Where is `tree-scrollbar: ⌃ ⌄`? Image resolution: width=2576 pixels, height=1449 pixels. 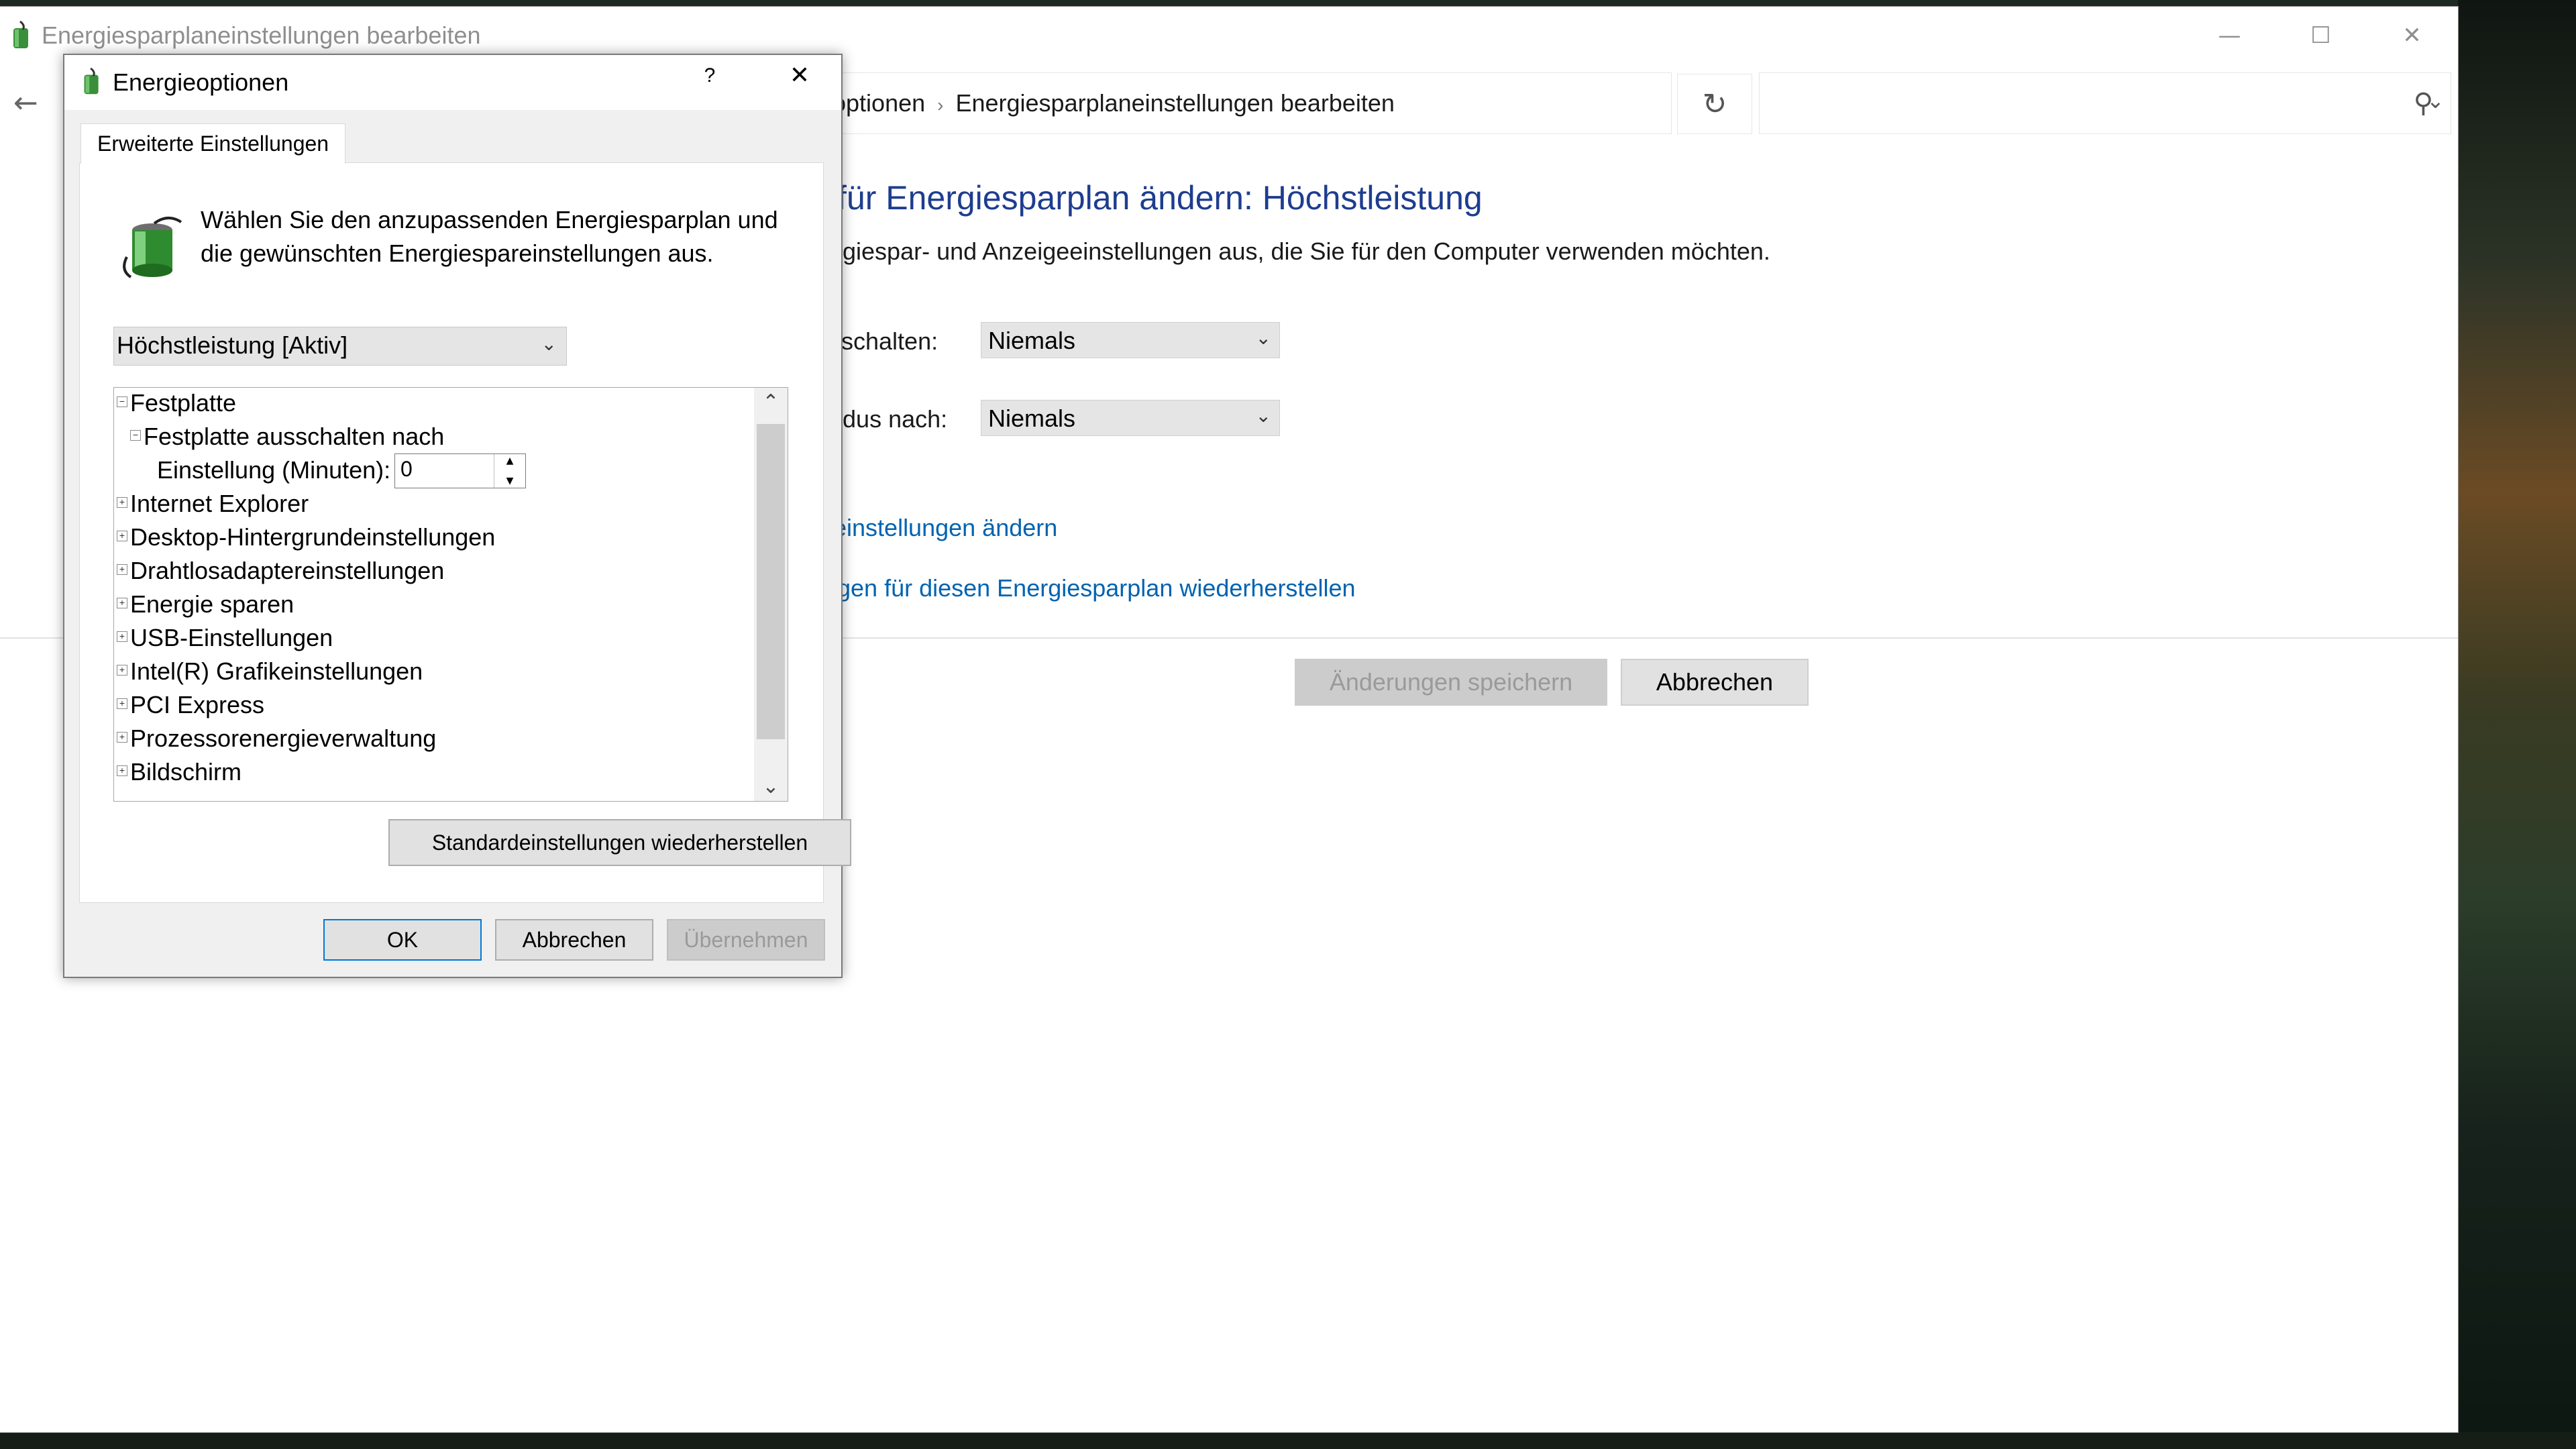 tree-scrollbar: ⌃ ⌄ is located at coordinates (771, 594).